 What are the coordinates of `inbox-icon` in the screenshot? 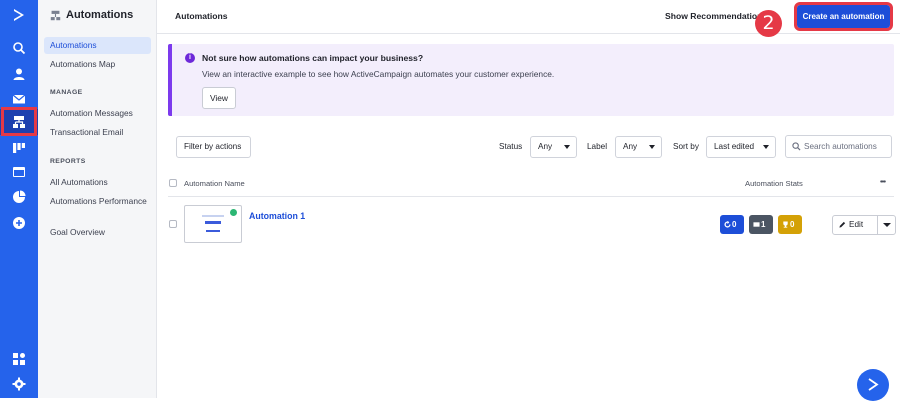 It's located at (756, 224).